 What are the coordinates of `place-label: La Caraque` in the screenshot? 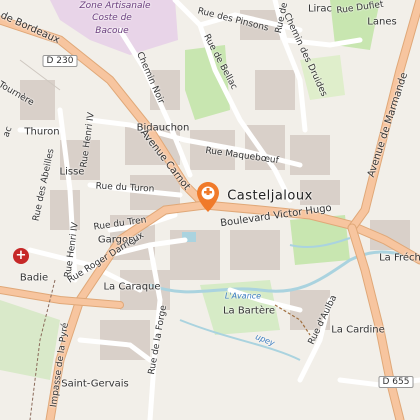 It's located at (132, 287).